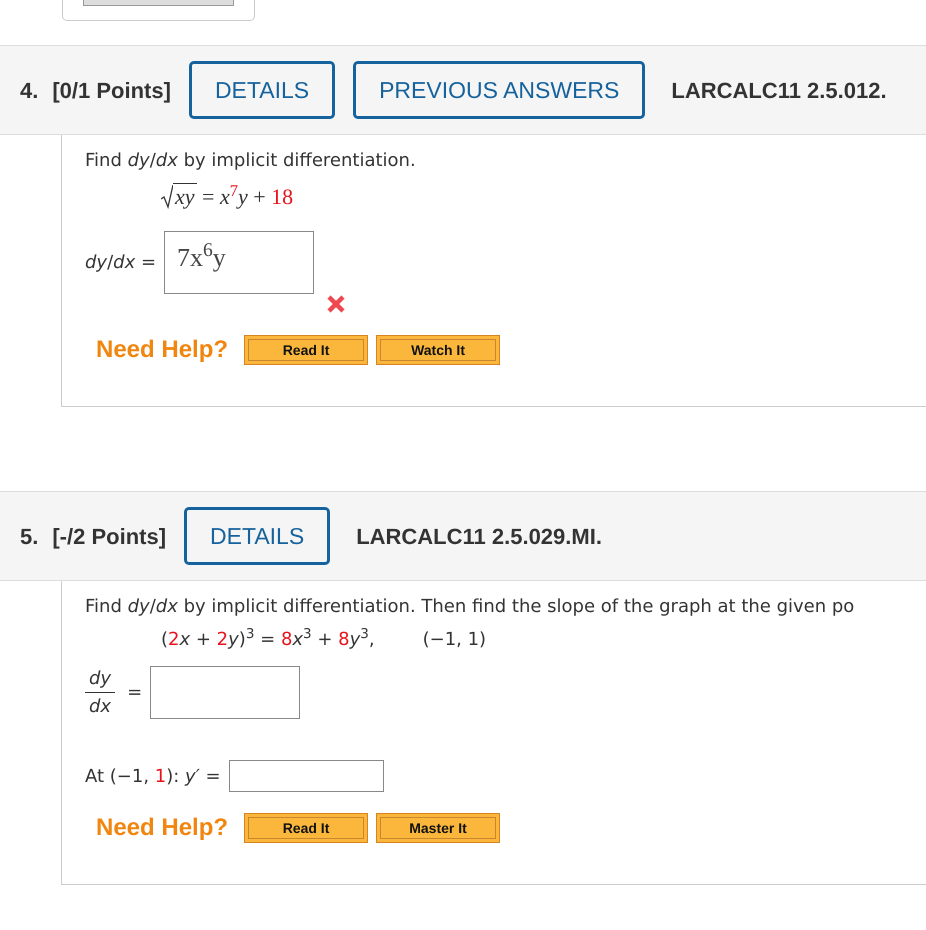  I want to click on question-number: 5., so click(29, 536).